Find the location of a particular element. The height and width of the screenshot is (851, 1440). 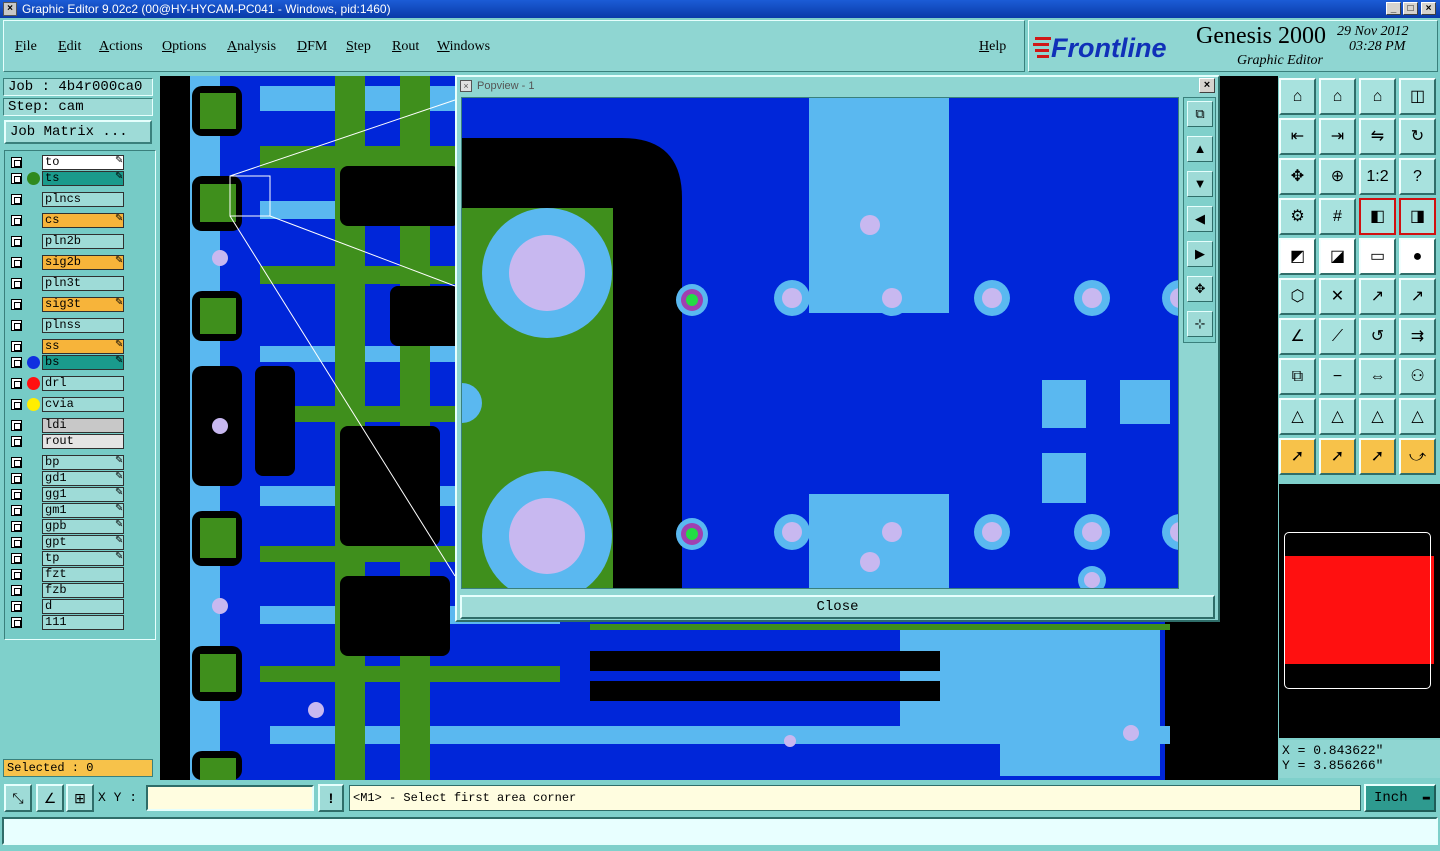

pad-icon: ● is located at coordinates (1417, 256).